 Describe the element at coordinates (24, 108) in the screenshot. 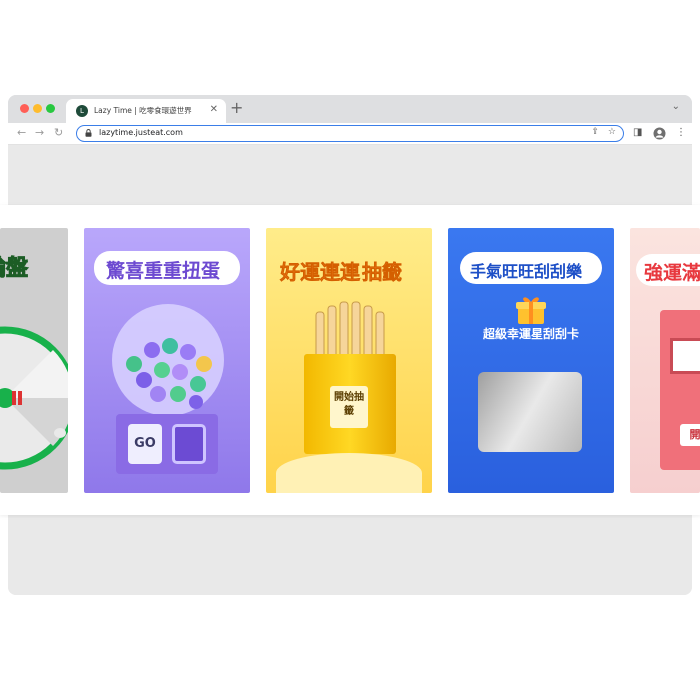

I see `close-window-button` at that location.